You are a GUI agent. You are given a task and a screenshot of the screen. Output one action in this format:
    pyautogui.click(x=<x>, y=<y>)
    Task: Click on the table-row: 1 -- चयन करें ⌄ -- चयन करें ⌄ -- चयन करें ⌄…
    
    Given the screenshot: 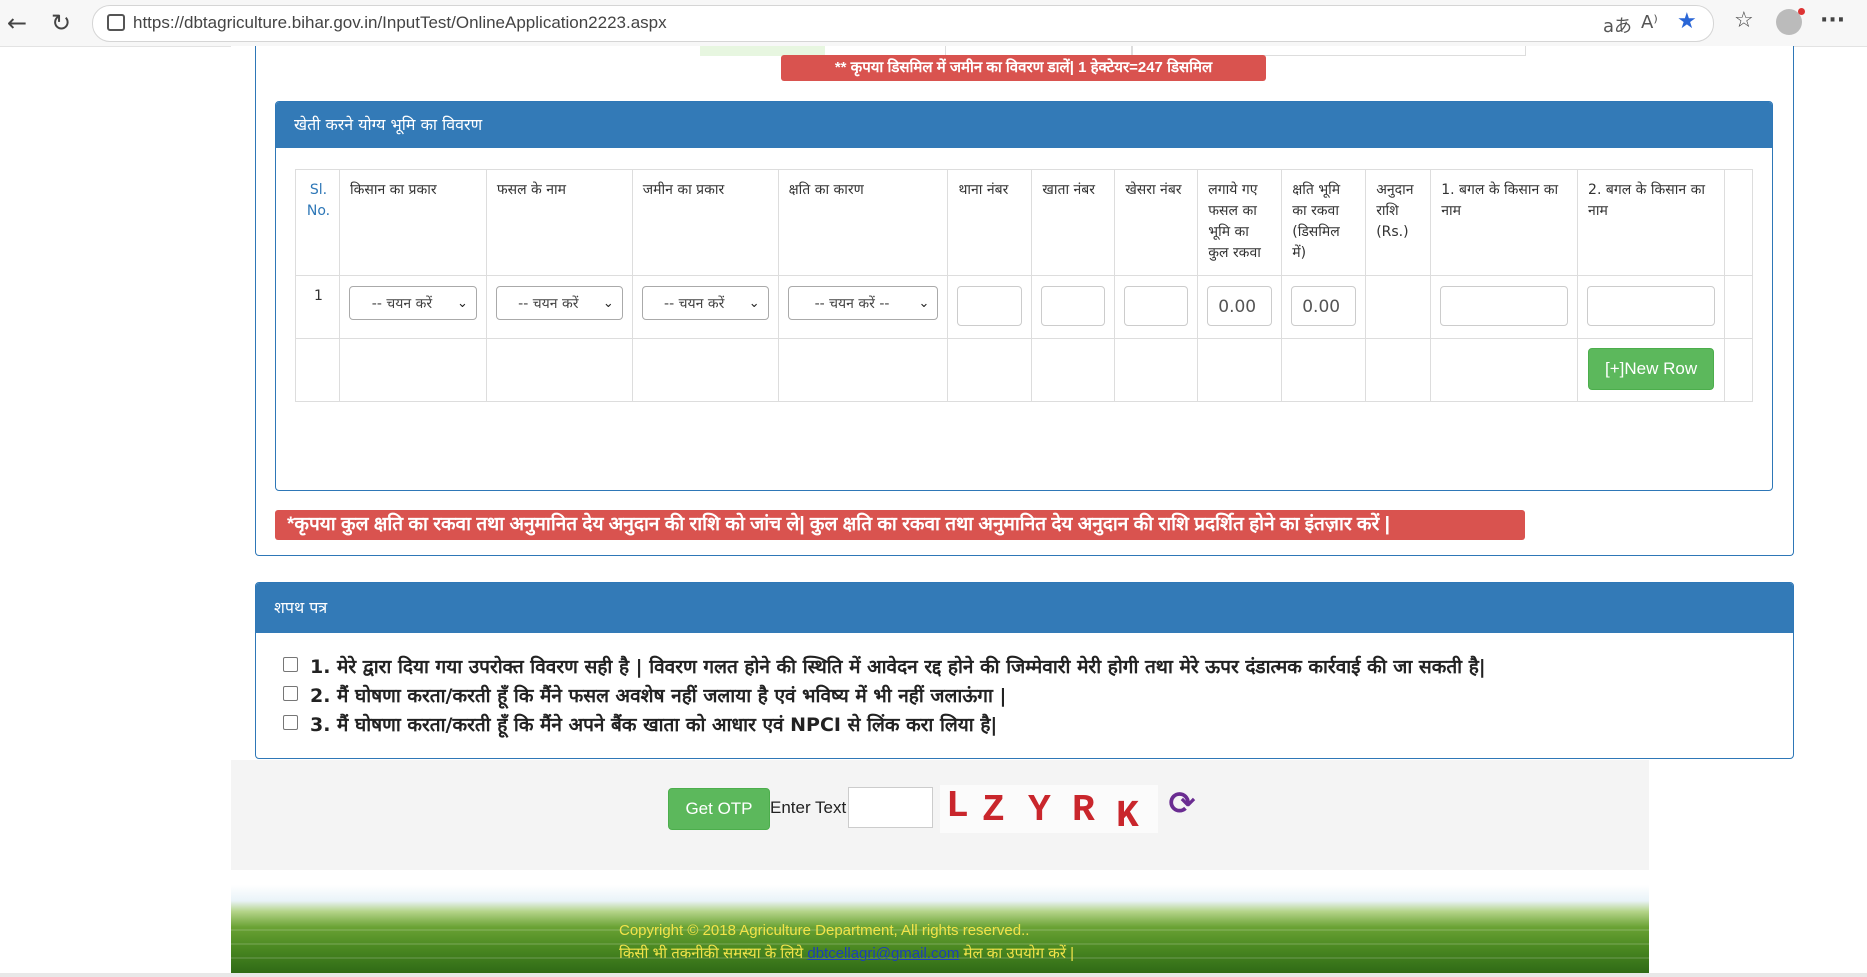 What is the action you would take?
    pyautogui.click(x=1024, y=307)
    